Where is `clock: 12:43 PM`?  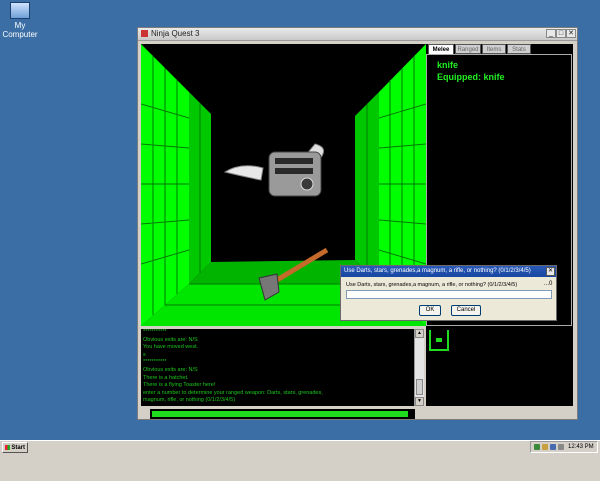 clock: 12:43 PM is located at coordinates (581, 447).